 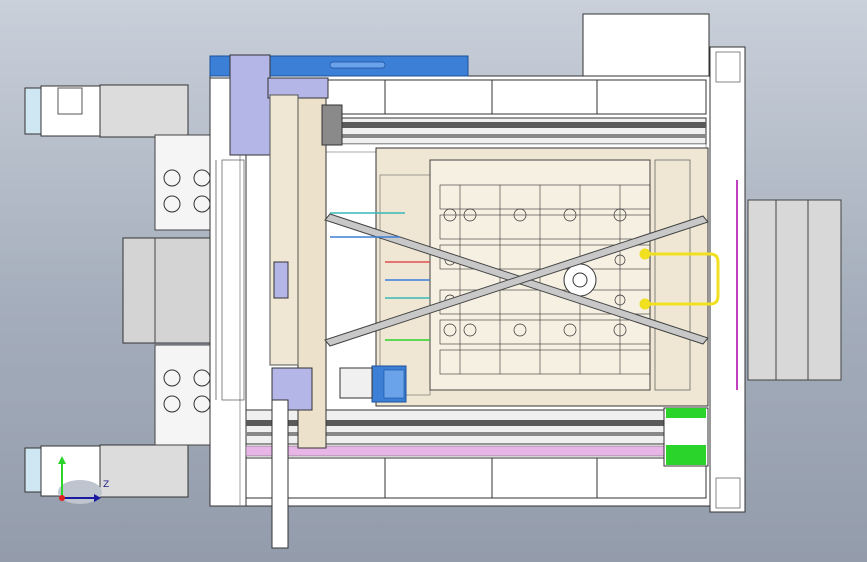 I want to click on top-right-housing, so click(x=646, y=46).